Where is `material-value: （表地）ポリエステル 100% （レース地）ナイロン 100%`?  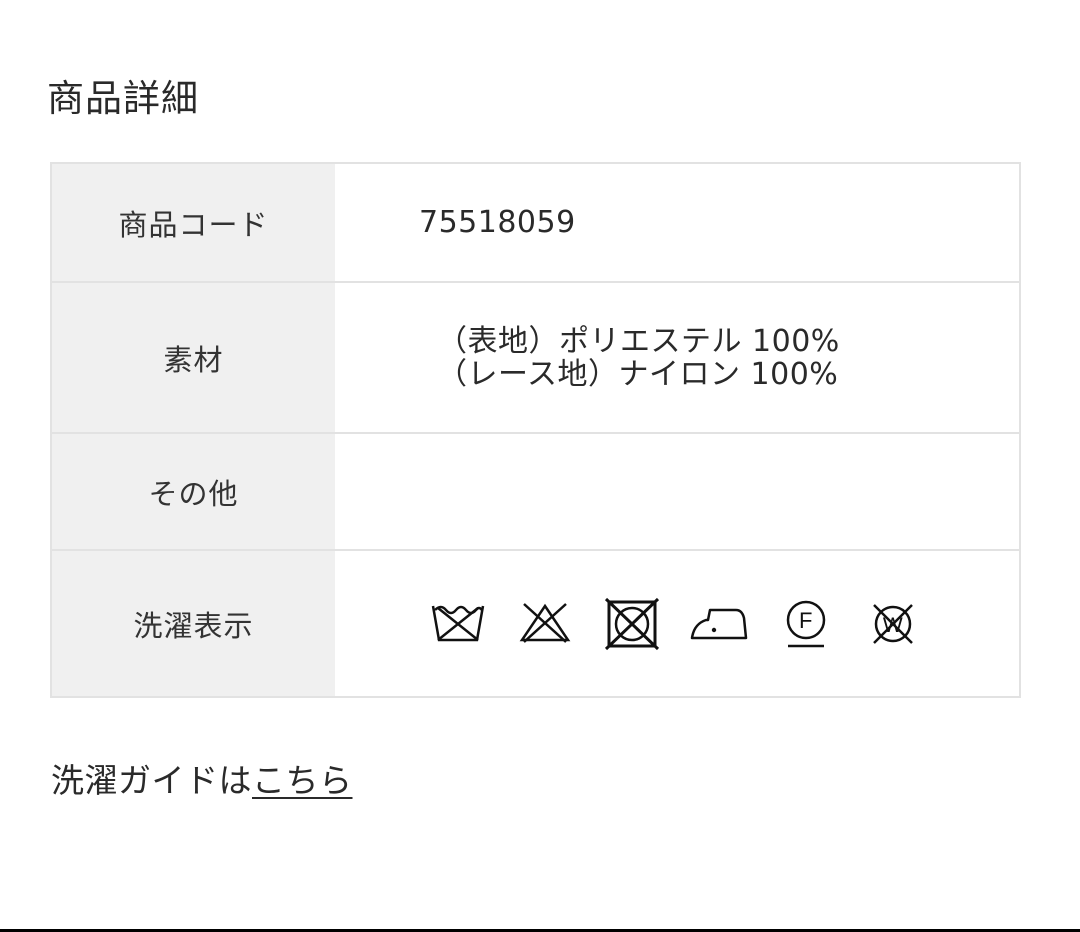
material-value: （表地）ポリエステル 100% （レース地）ナイロン 100% is located at coordinates (677, 357).